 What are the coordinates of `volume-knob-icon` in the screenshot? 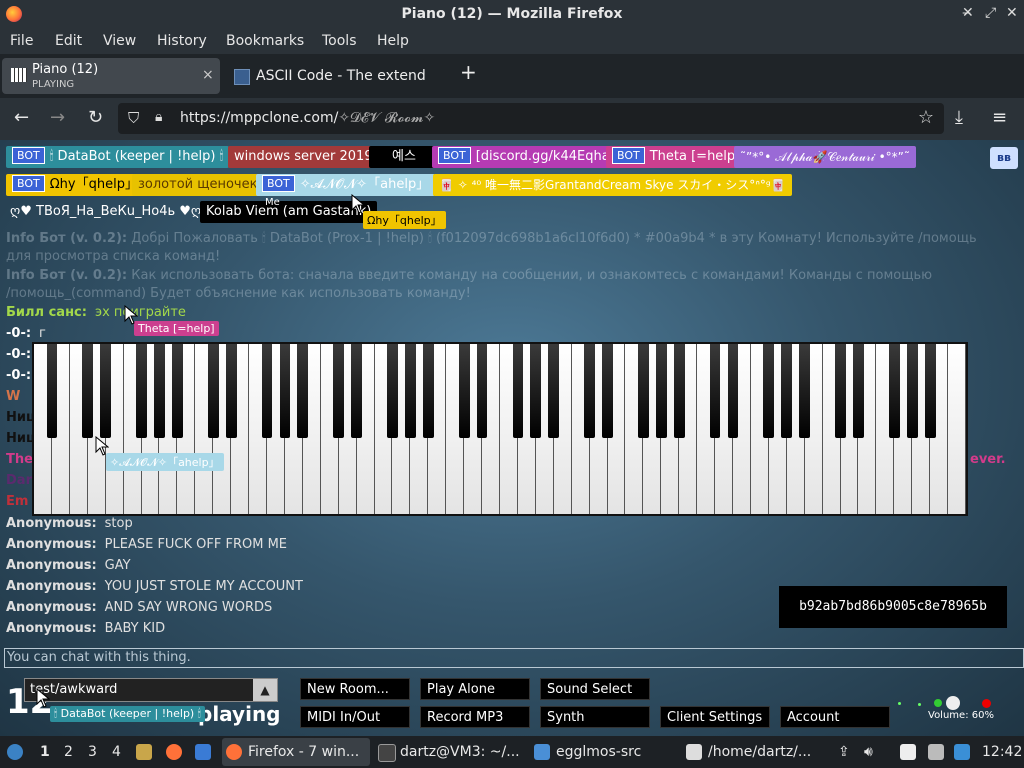 It's located at (953, 703).